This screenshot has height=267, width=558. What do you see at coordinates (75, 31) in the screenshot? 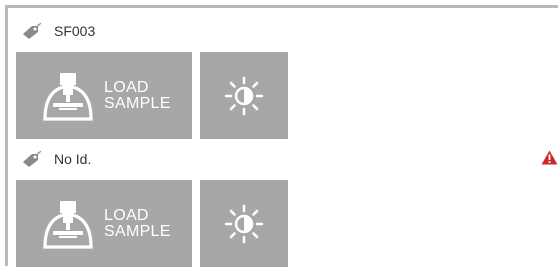
I see `sample-id: SF003` at bounding box center [75, 31].